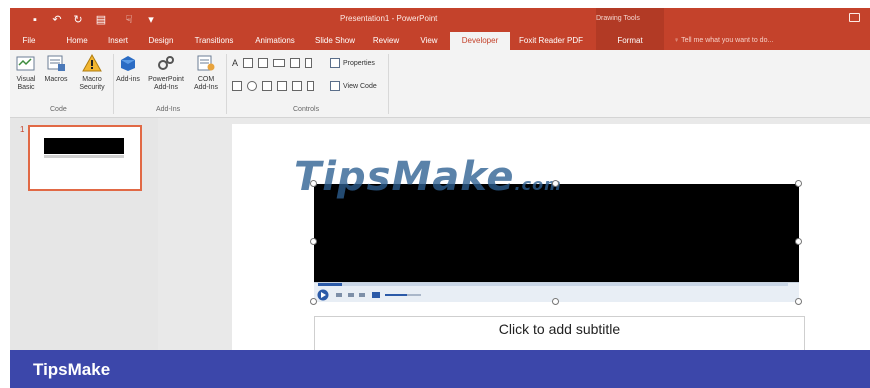  What do you see at coordinates (92, 83) in the screenshot?
I see `macro-security-label: Macro Security` at bounding box center [92, 83].